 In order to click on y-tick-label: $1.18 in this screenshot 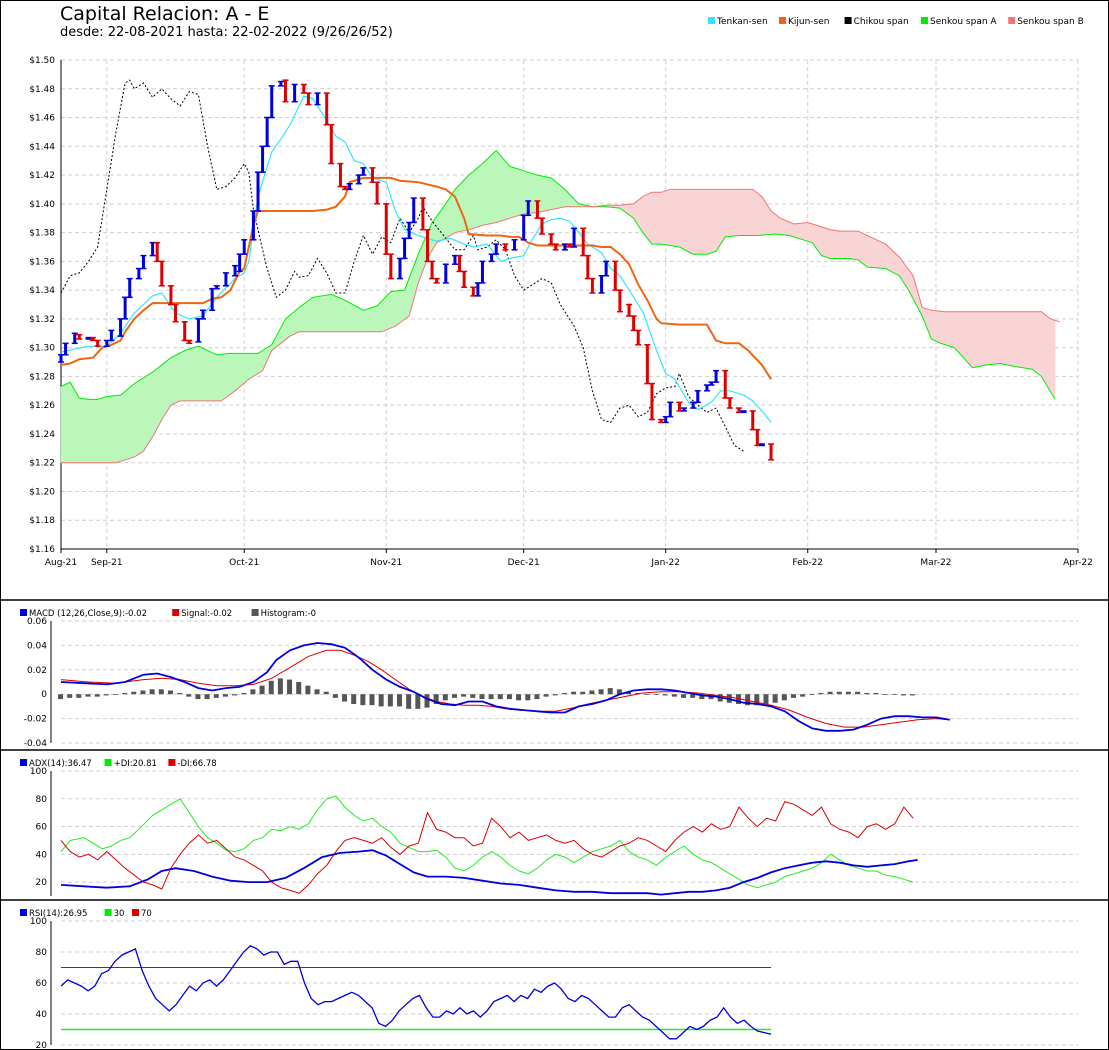, I will do `click(42, 521)`.